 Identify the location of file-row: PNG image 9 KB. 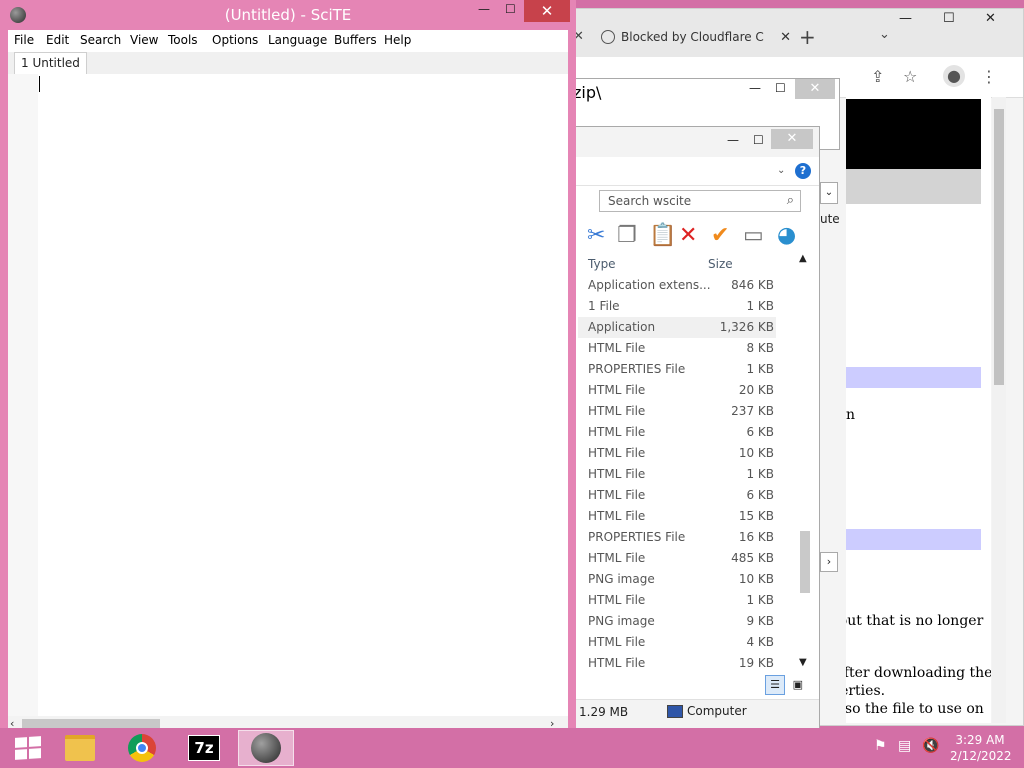
(677, 621).